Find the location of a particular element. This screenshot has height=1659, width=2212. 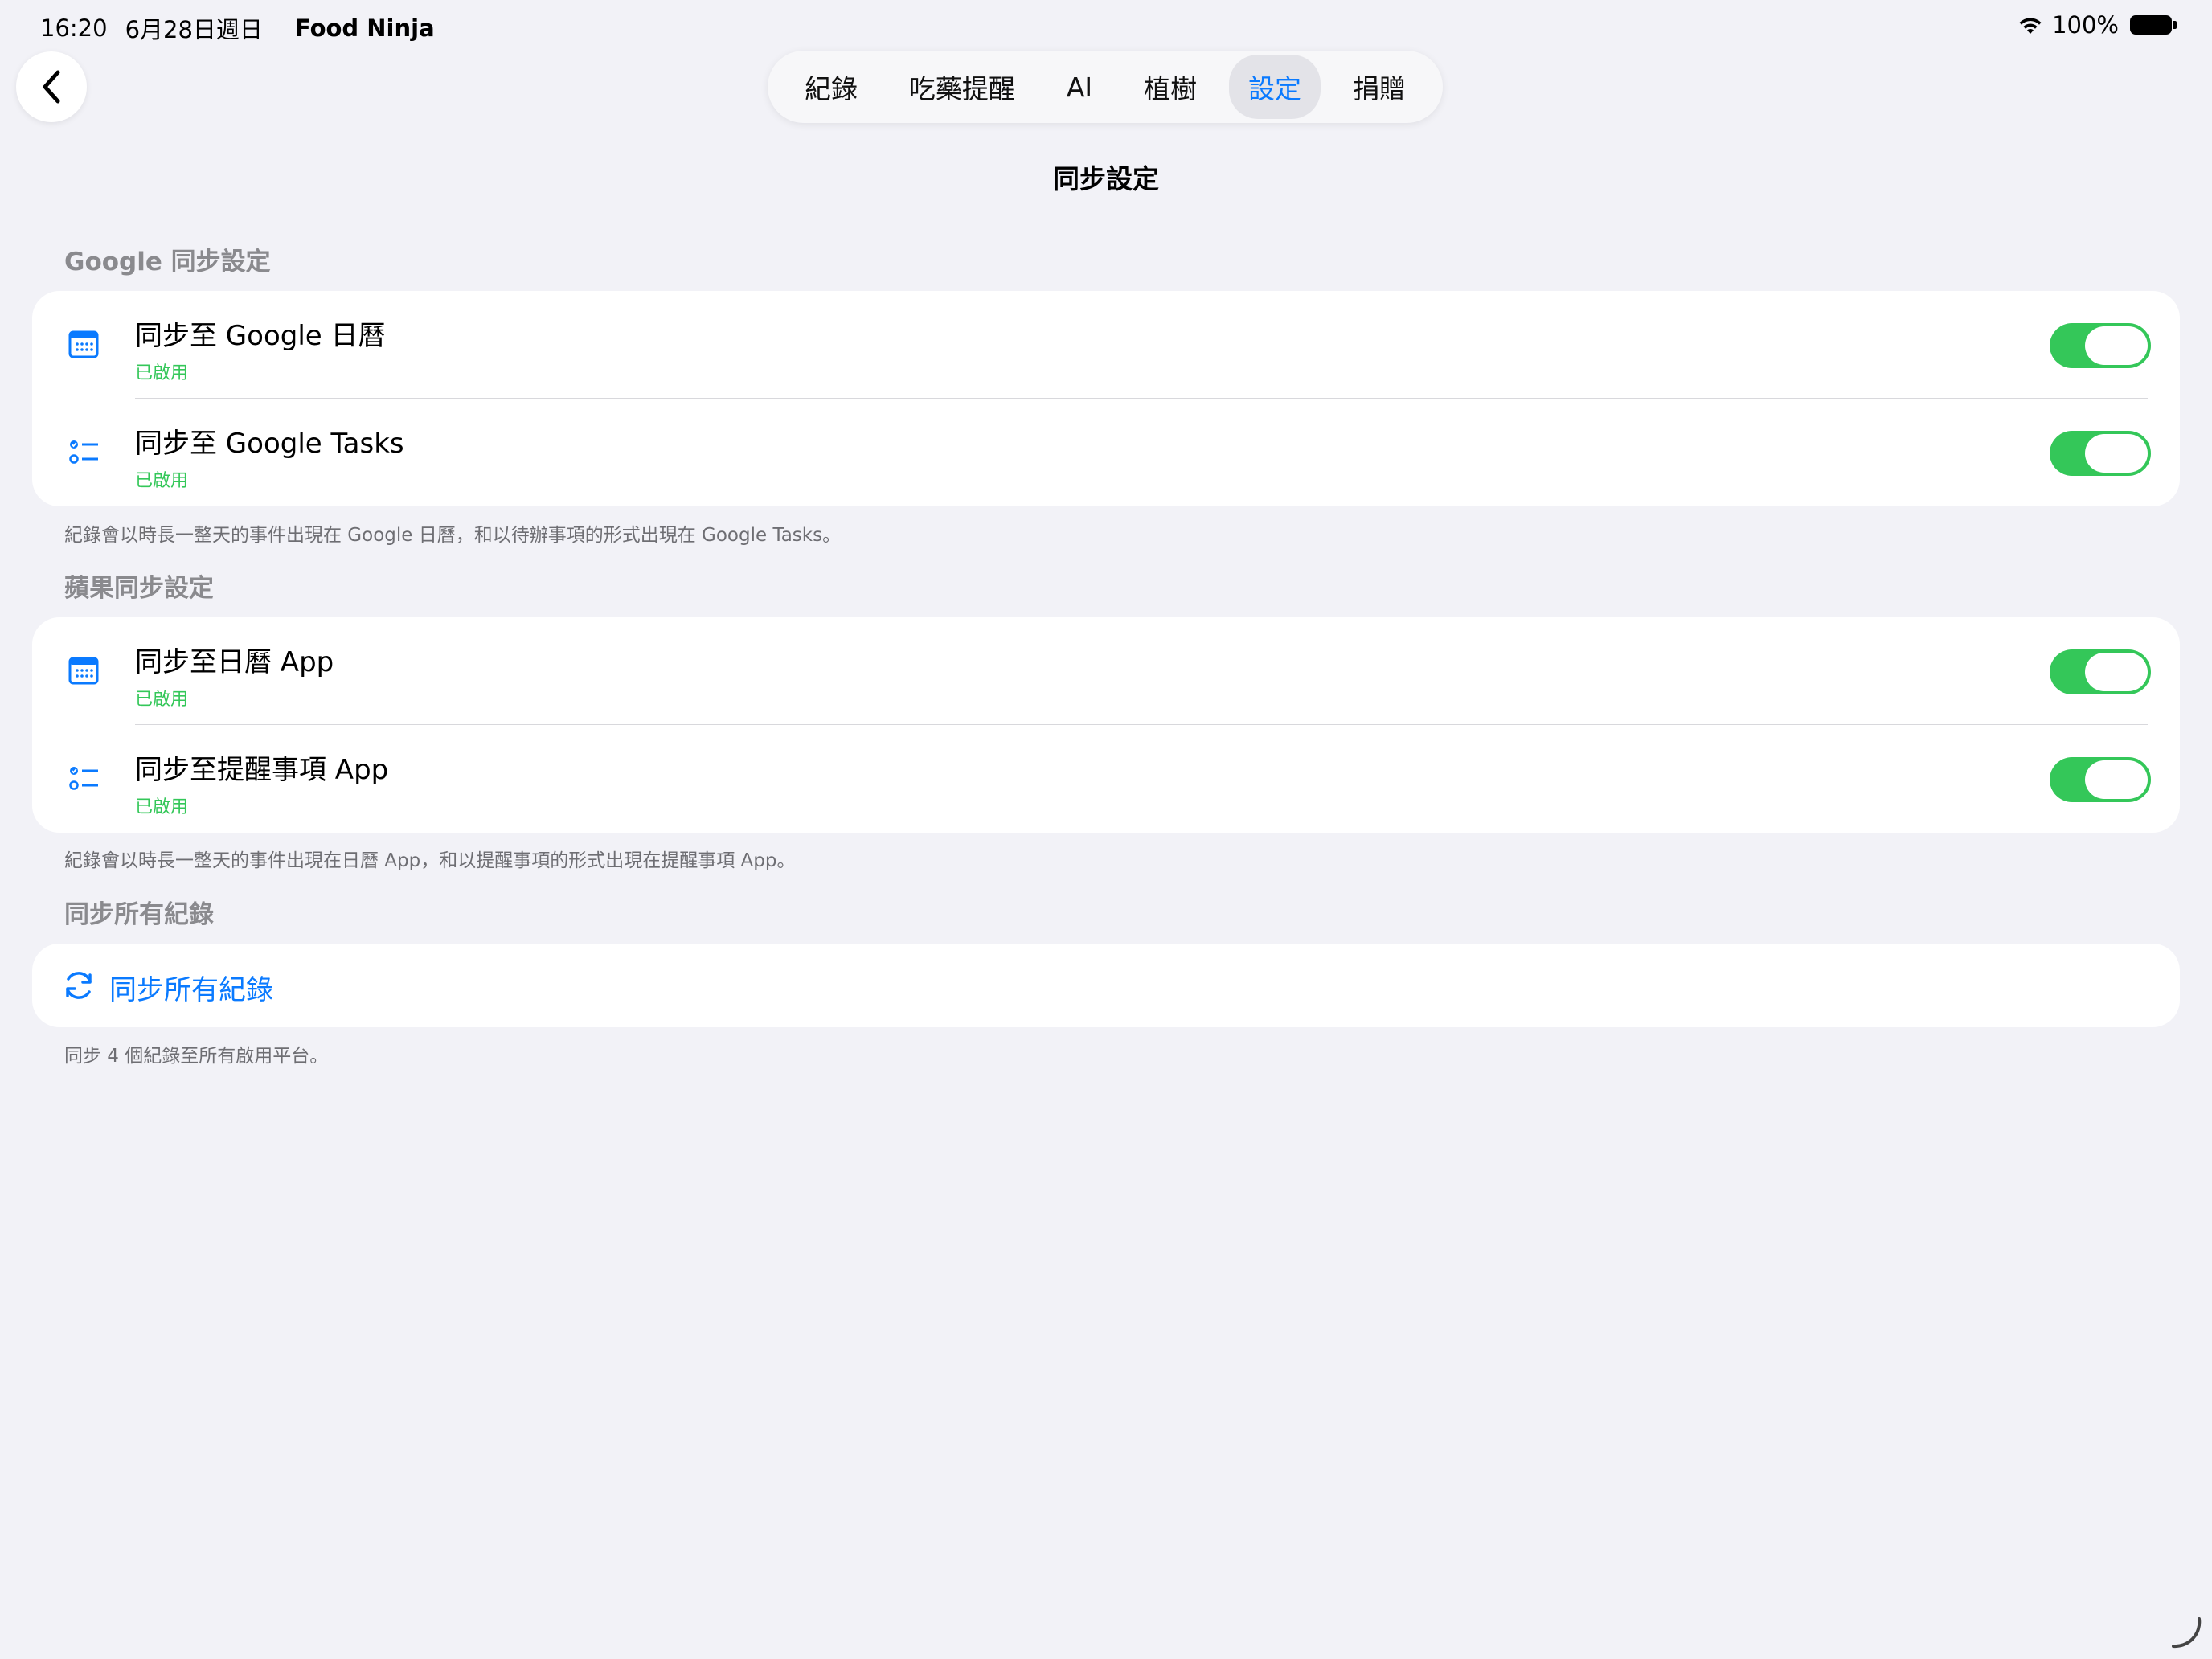

google-section-header: Google 同步設定 is located at coordinates (167, 262).